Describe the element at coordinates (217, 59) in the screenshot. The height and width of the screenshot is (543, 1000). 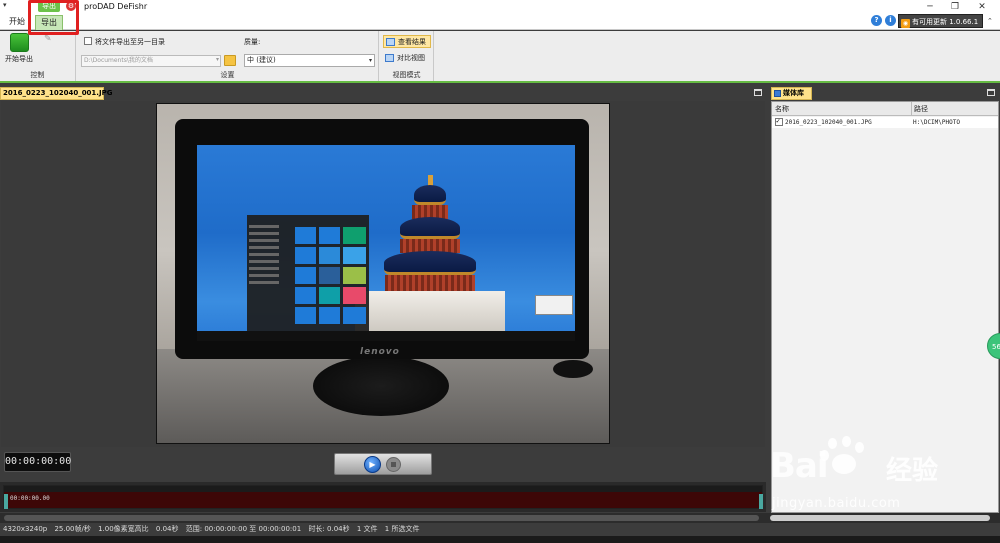
I see `path-dropdown-icon: ▾` at that location.